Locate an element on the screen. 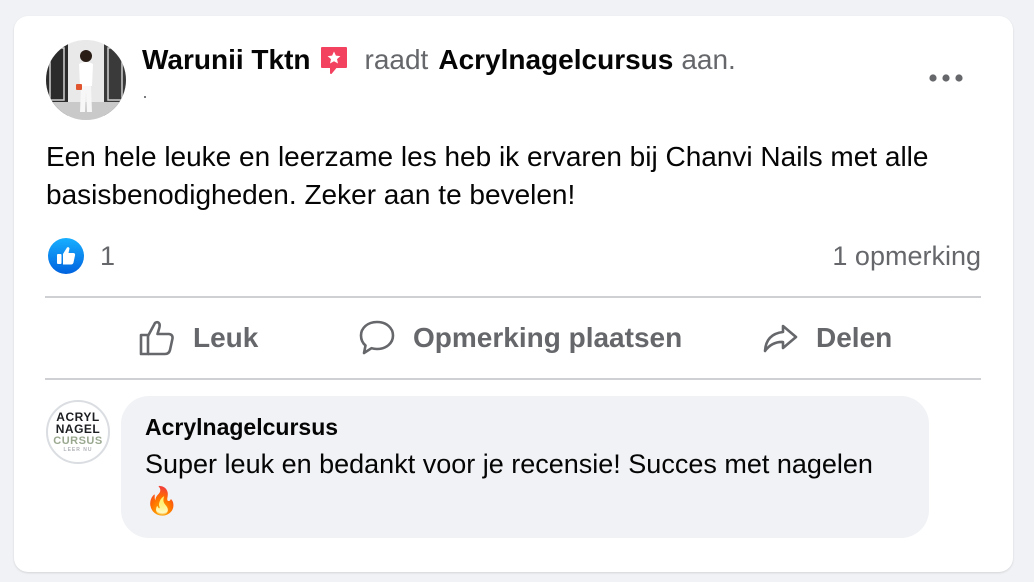 Image resolution: width=1034 pixels, height=582 pixels. speech-bubble-icon is located at coordinates (377, 337).